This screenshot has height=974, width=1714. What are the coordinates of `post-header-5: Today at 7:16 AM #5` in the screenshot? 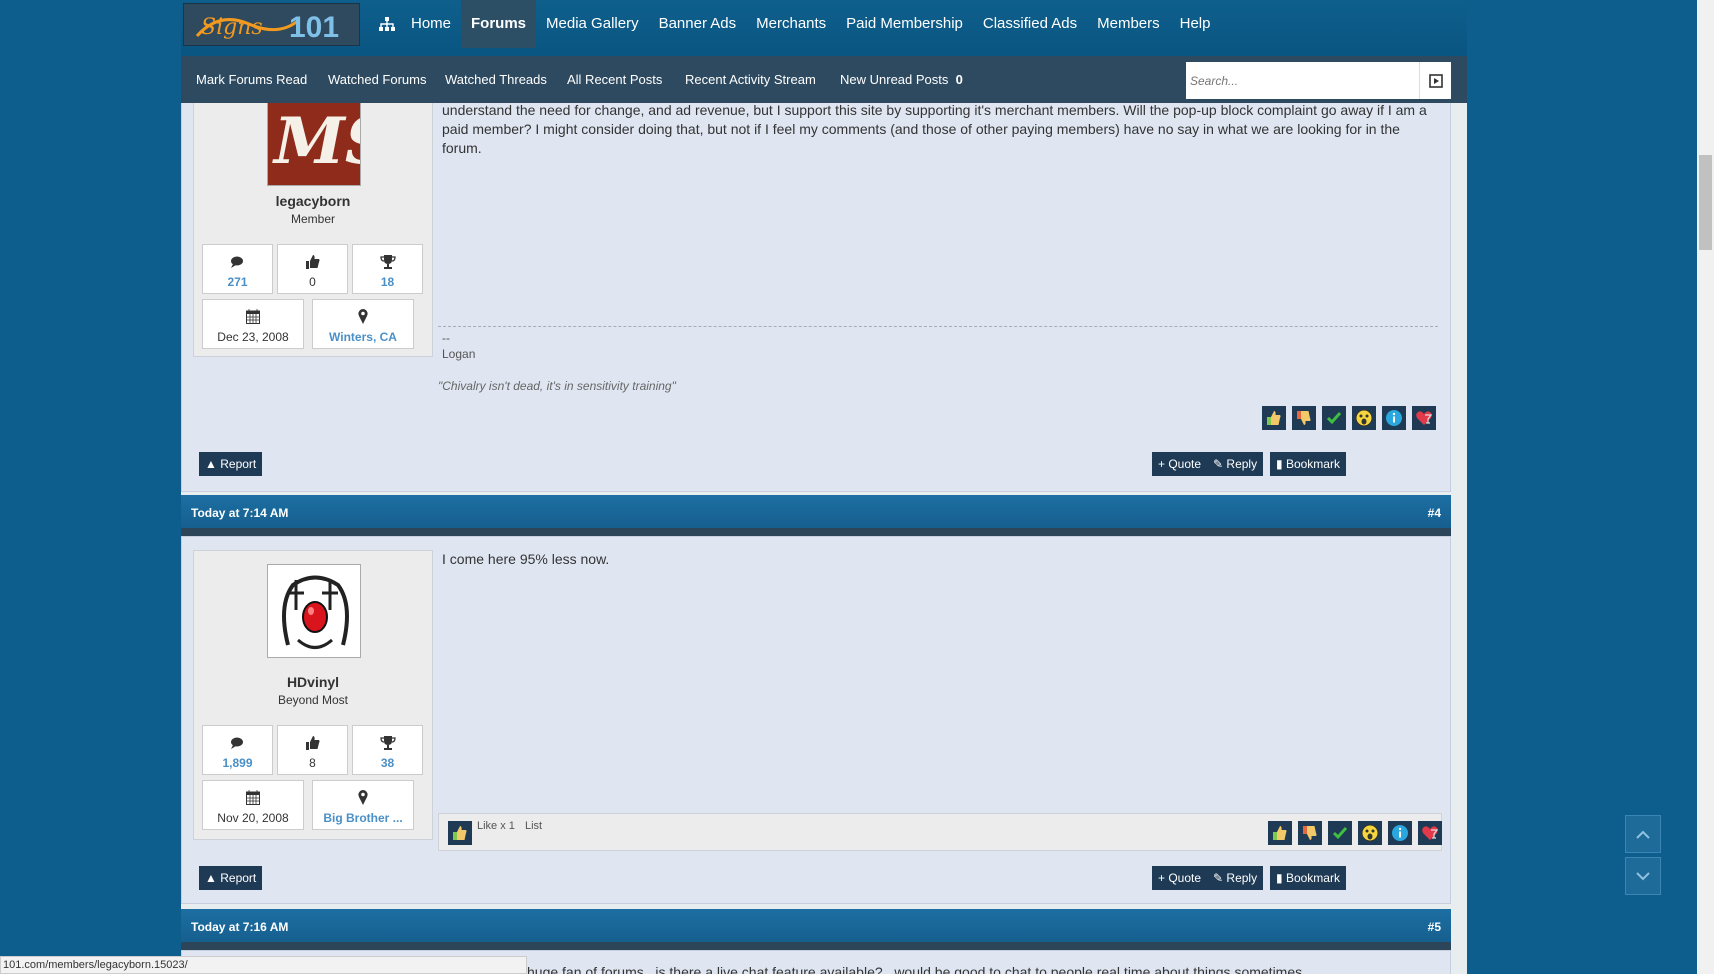 It's located at (816, 929).